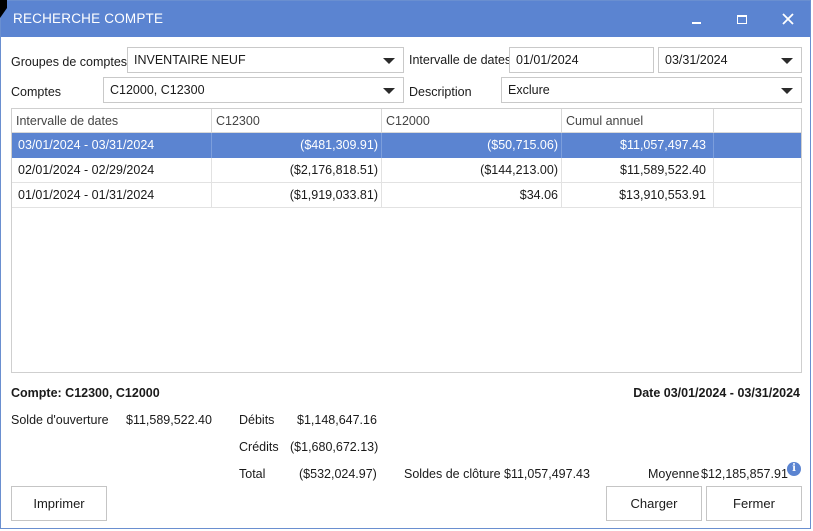  I want to click on accounts-dropdown: C12000, C12300, so click(253, 90).